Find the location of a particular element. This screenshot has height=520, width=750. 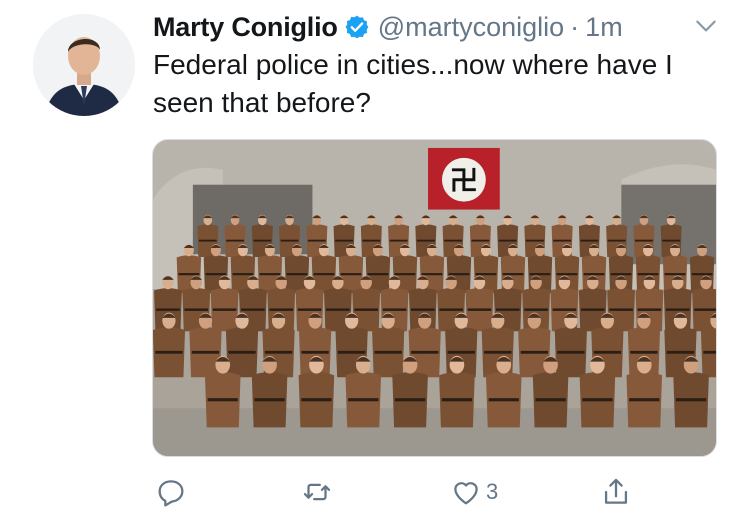

reply-icon is located at coordinates (171, 493).